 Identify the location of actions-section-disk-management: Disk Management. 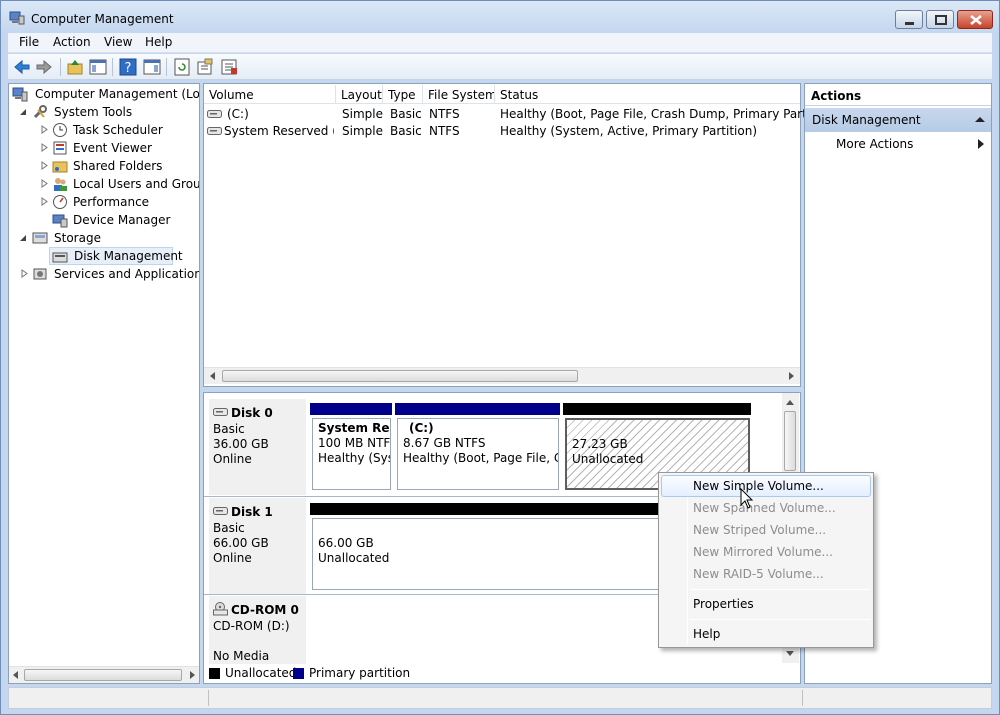
(898, 120).